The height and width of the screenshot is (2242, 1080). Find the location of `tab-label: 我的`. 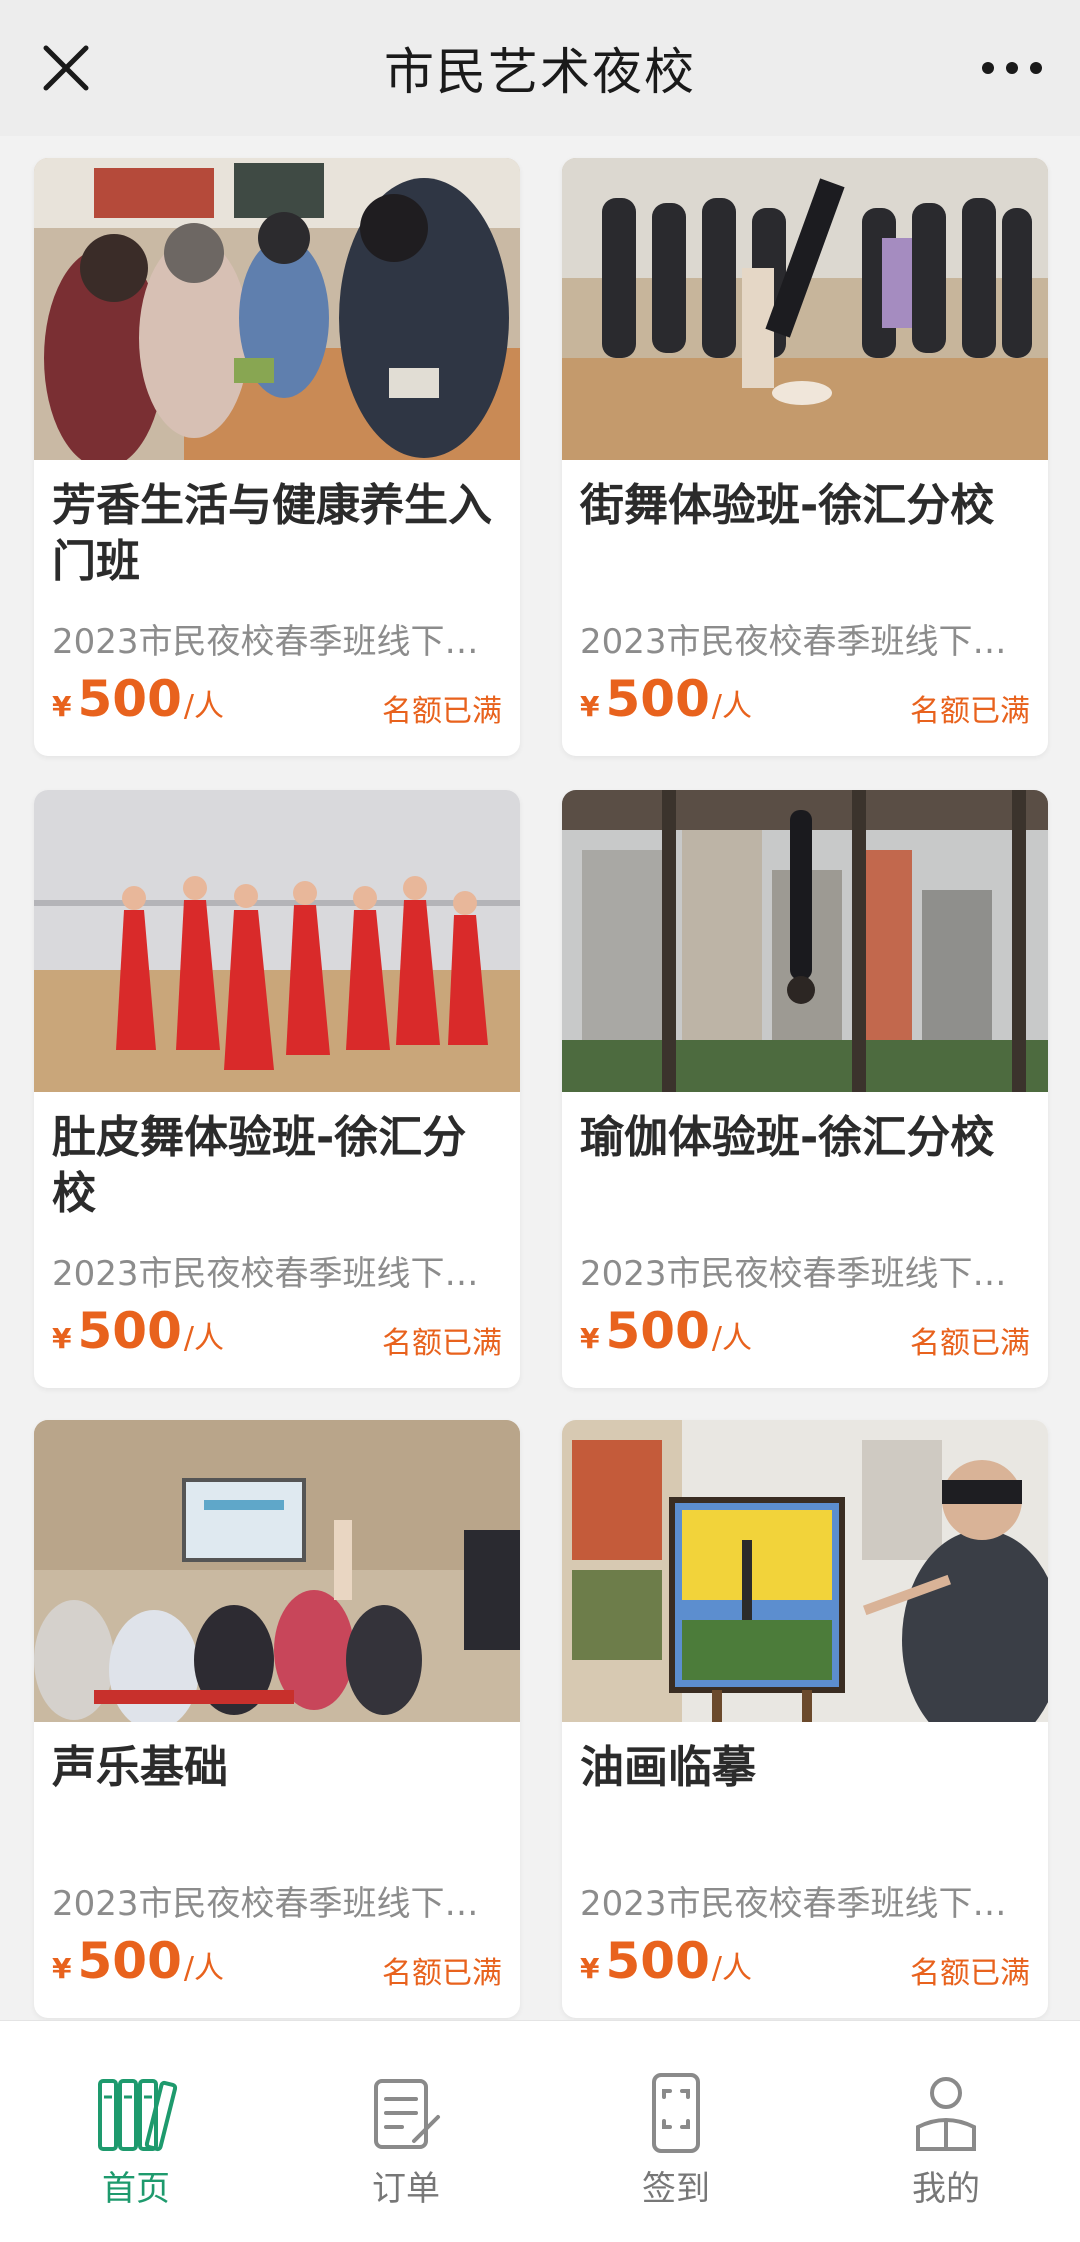

tab-label: 我的 is located at coordinates (946, 2189).